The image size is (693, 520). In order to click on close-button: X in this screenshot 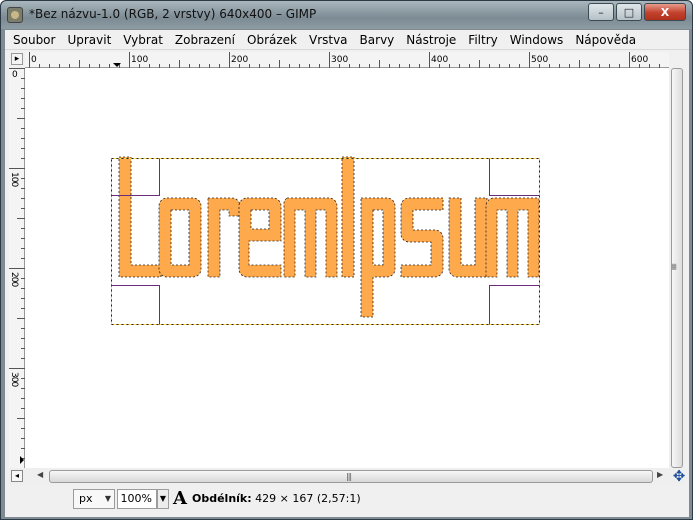, I will do `click(665, 12)`.